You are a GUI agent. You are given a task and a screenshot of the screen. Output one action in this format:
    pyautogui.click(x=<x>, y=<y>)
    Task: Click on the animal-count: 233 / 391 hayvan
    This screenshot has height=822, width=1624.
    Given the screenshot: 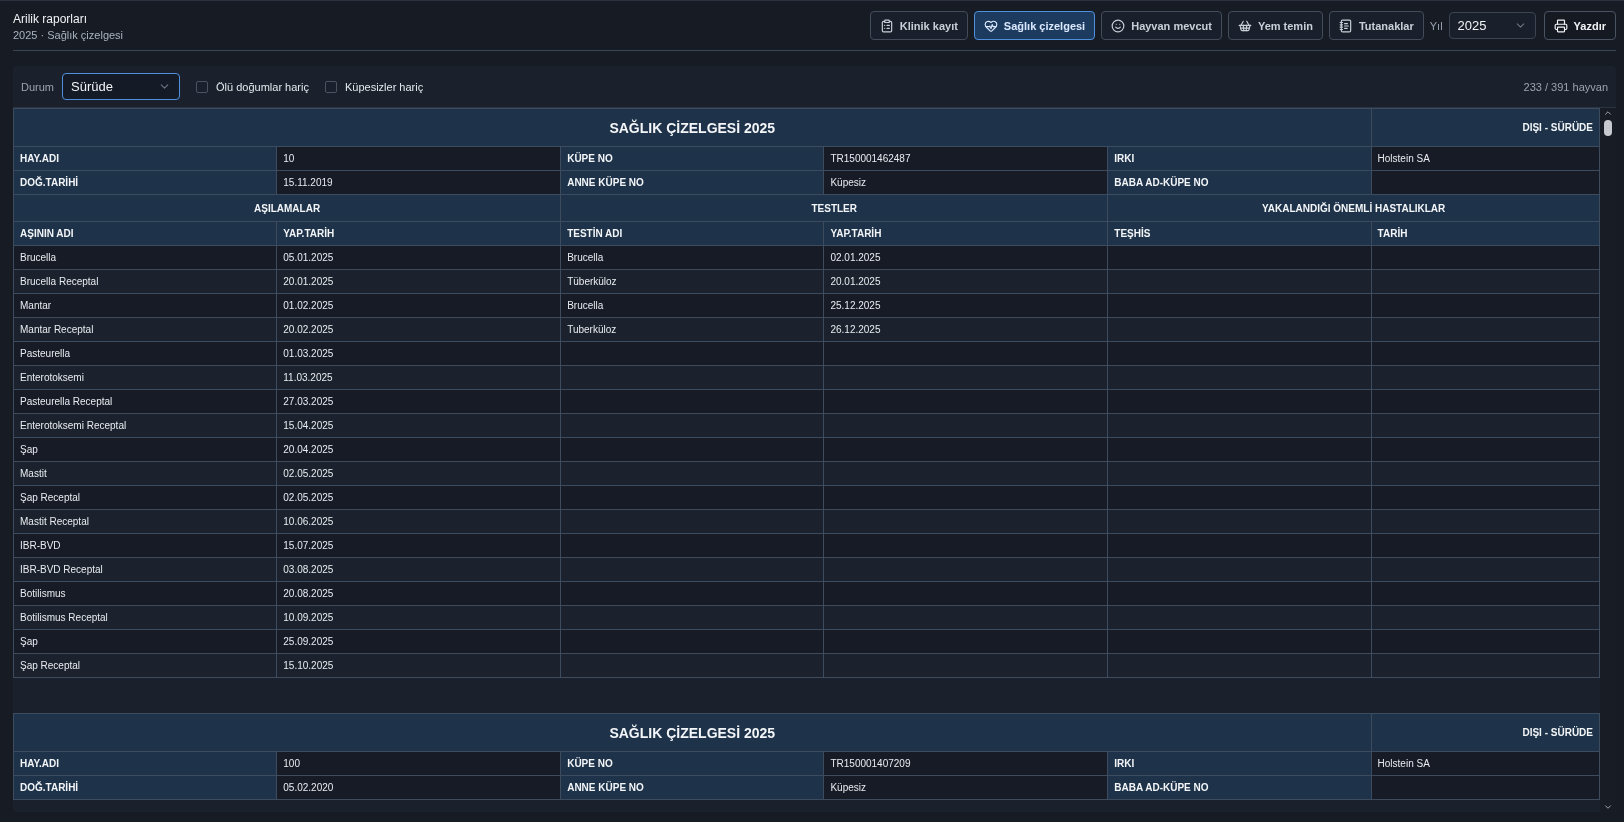 What is the action you would take?
    pyautogui.click(x=1565, y=86)
    